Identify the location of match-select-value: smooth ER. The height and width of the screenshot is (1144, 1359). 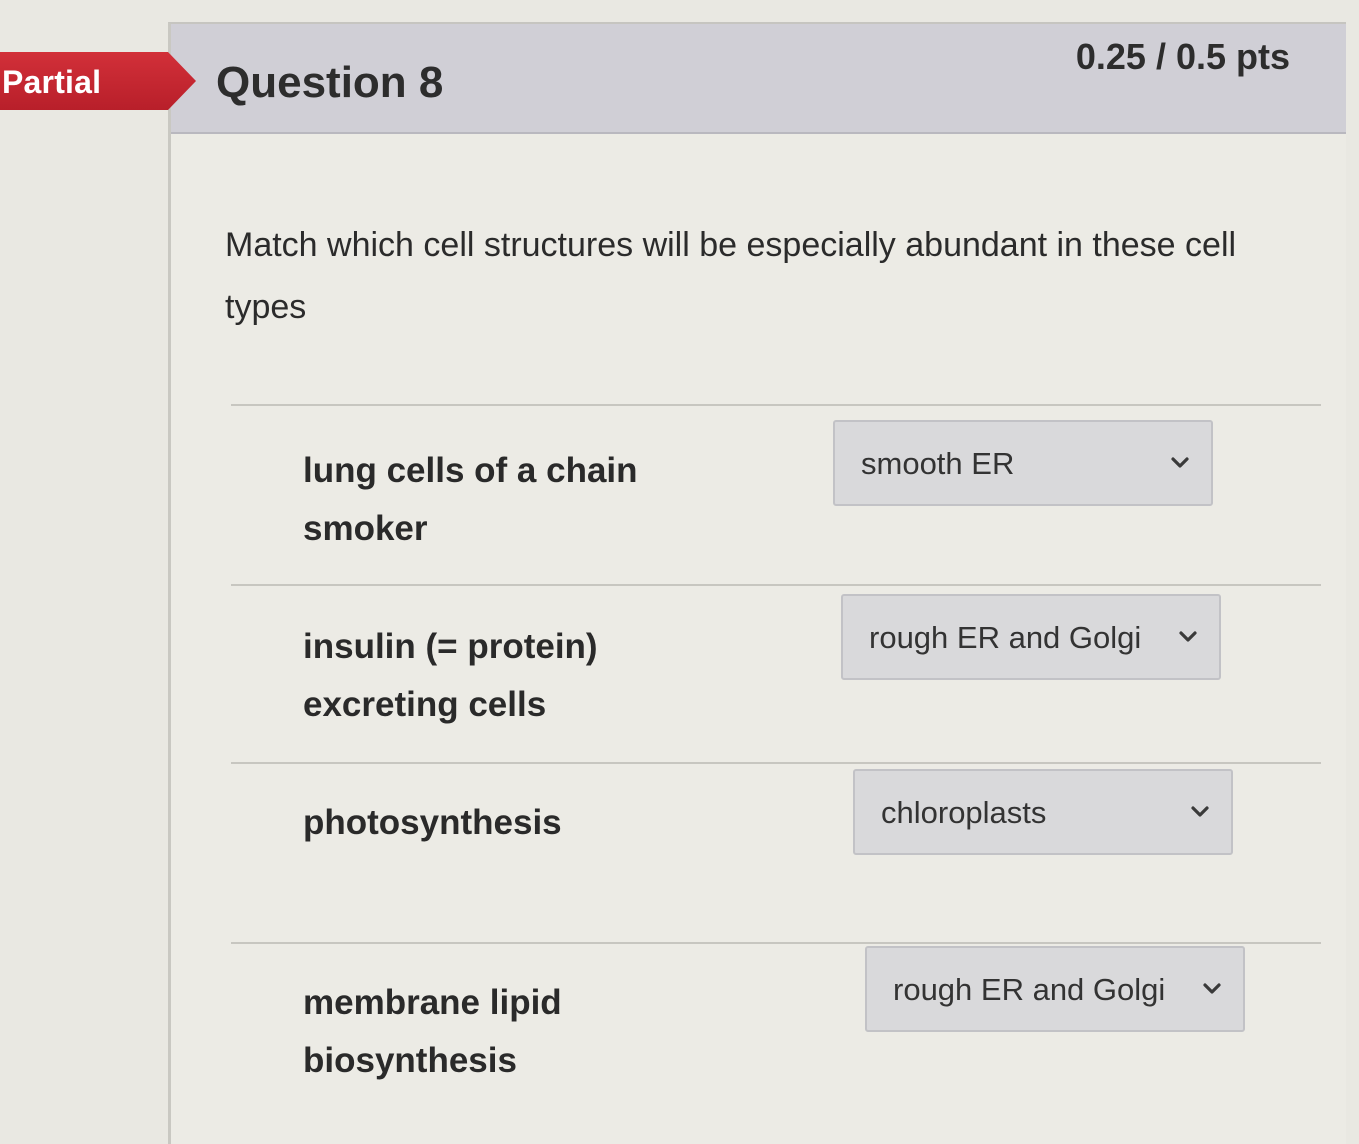
(938, 463).